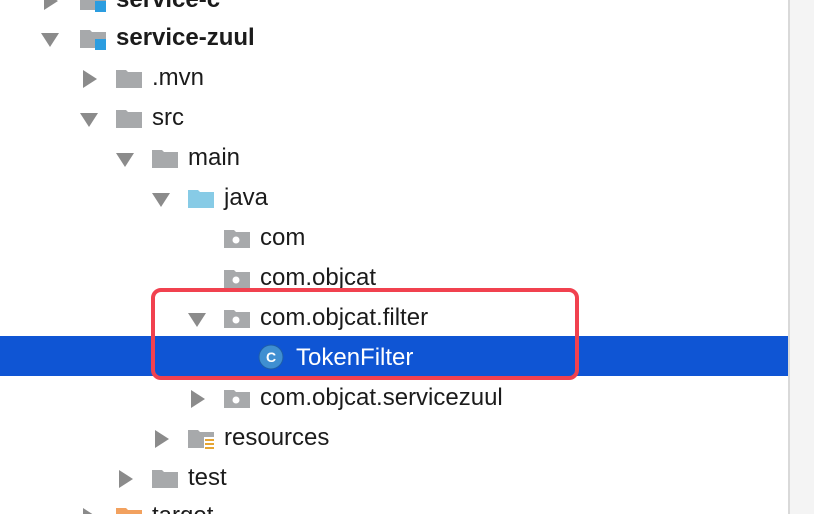  Describe the element at coordinates (178, 77) in the screenshot. I see `tree-item-label: .mvn` at that location.